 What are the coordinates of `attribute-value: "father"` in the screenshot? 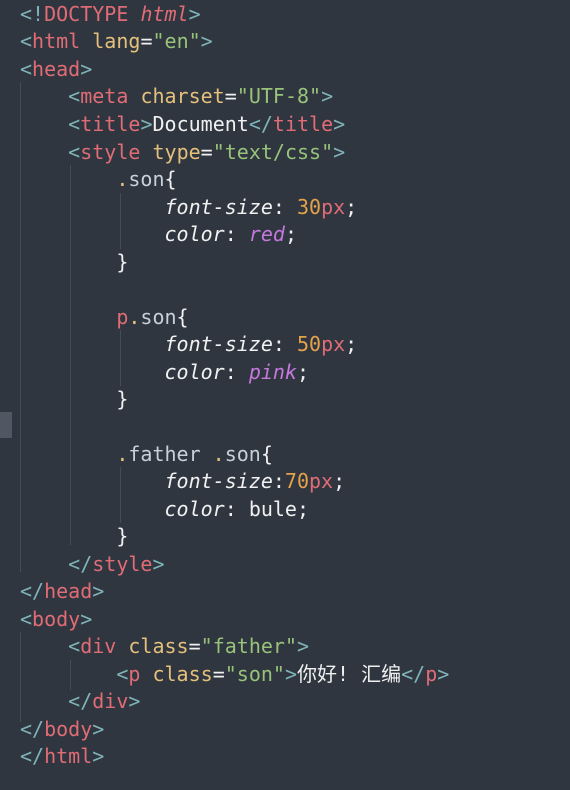 It's located at (248, 646).